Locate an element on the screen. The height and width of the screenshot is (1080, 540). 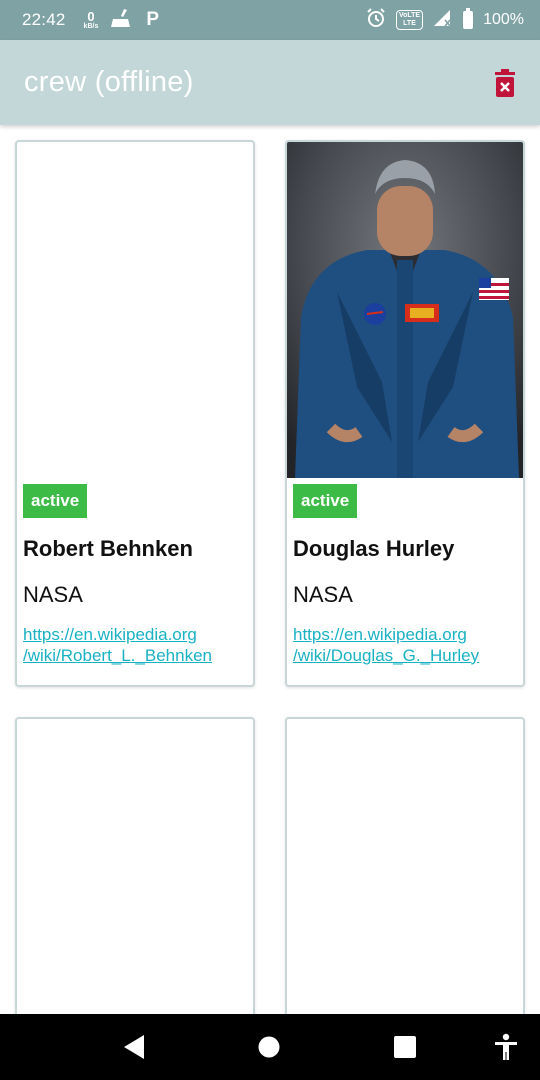
crew-name: Douglas Hurley is located at coordinates (374, 548).